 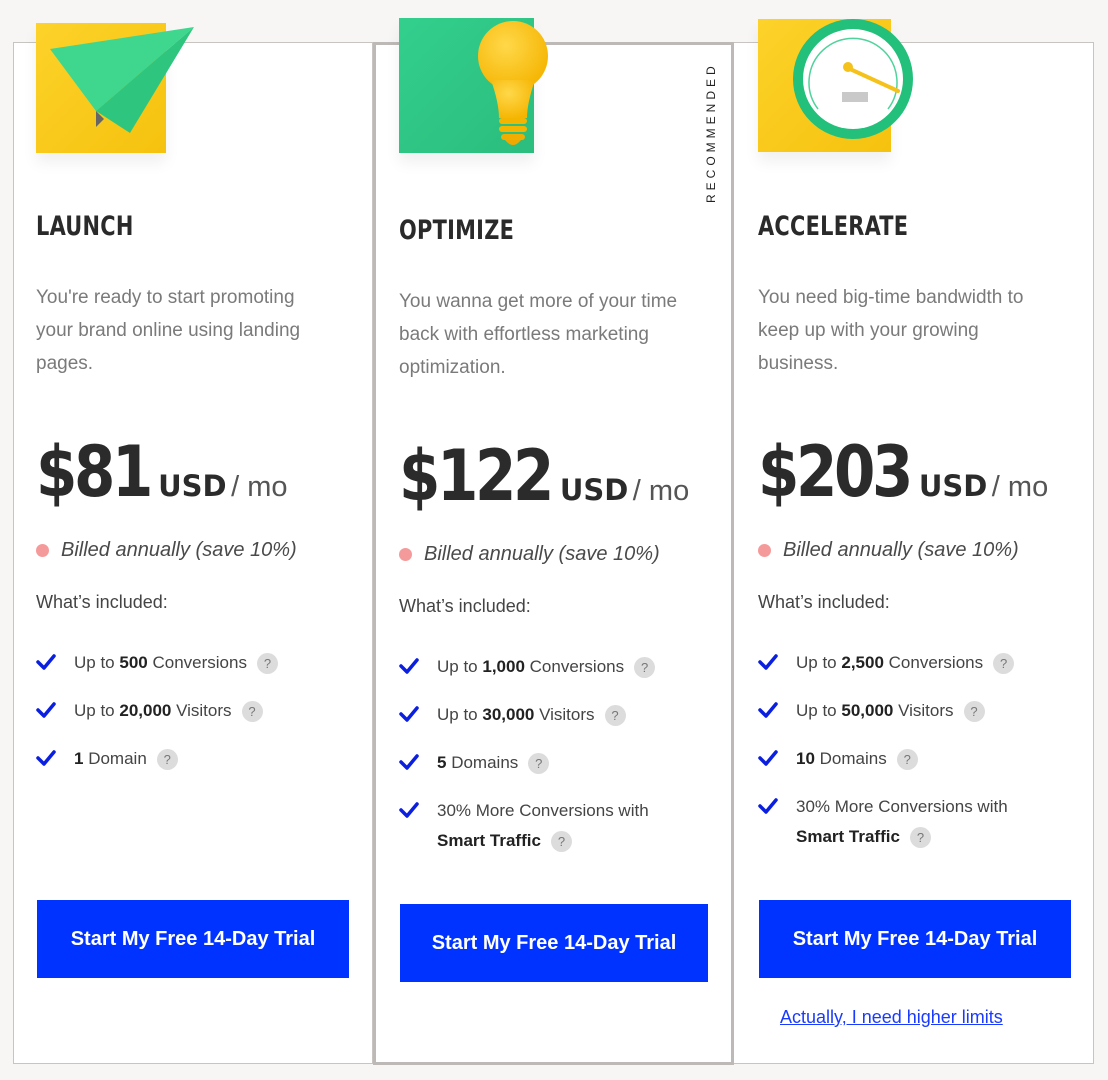 I want to click on plan-price: $203 USD / mo, so click(x=903, y=472).